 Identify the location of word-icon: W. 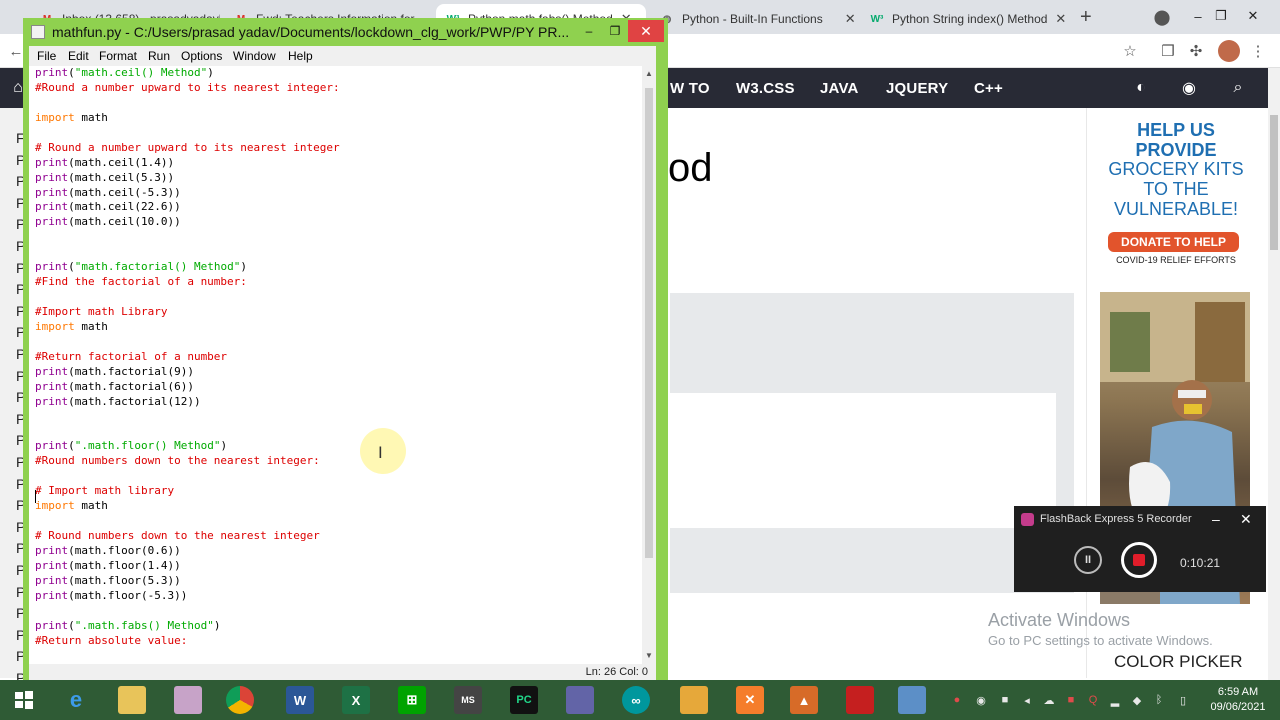
(300, 700).